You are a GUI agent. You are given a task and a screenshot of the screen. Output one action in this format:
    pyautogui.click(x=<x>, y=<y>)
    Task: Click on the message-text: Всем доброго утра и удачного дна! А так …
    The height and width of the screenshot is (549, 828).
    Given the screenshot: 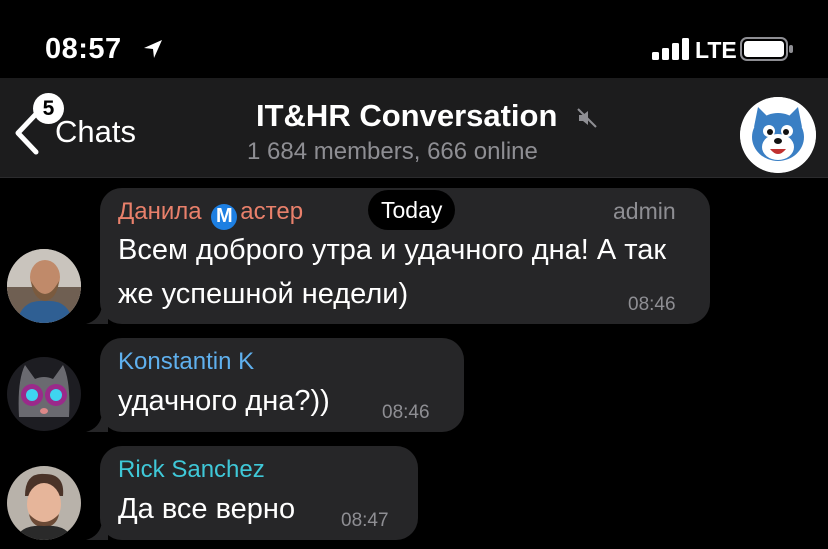 What is the action you would take?
    pyautogui.click(x=392, y=272)
    